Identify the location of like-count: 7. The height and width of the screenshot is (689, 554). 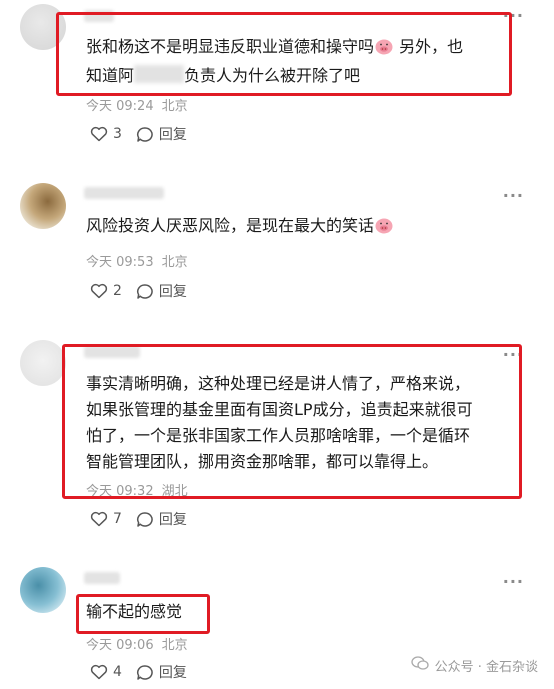
(117, 519).